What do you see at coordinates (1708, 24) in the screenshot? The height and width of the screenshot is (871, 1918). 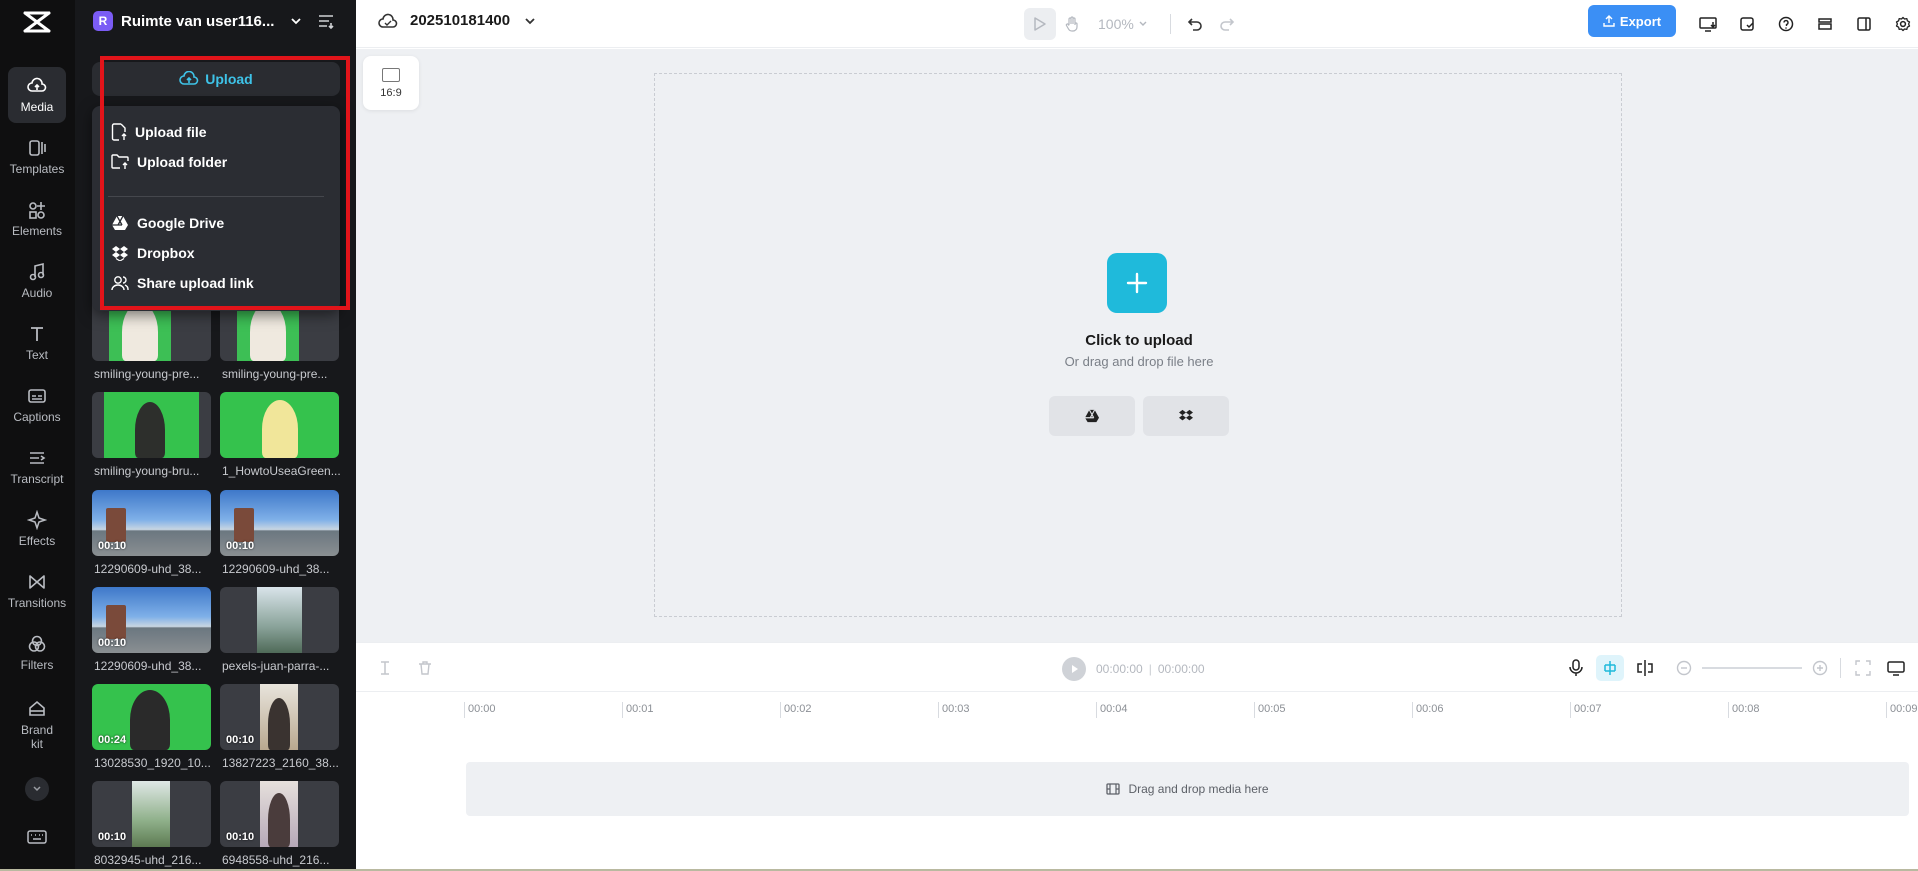 I see `present-button` at bounding box center [1708, 24].